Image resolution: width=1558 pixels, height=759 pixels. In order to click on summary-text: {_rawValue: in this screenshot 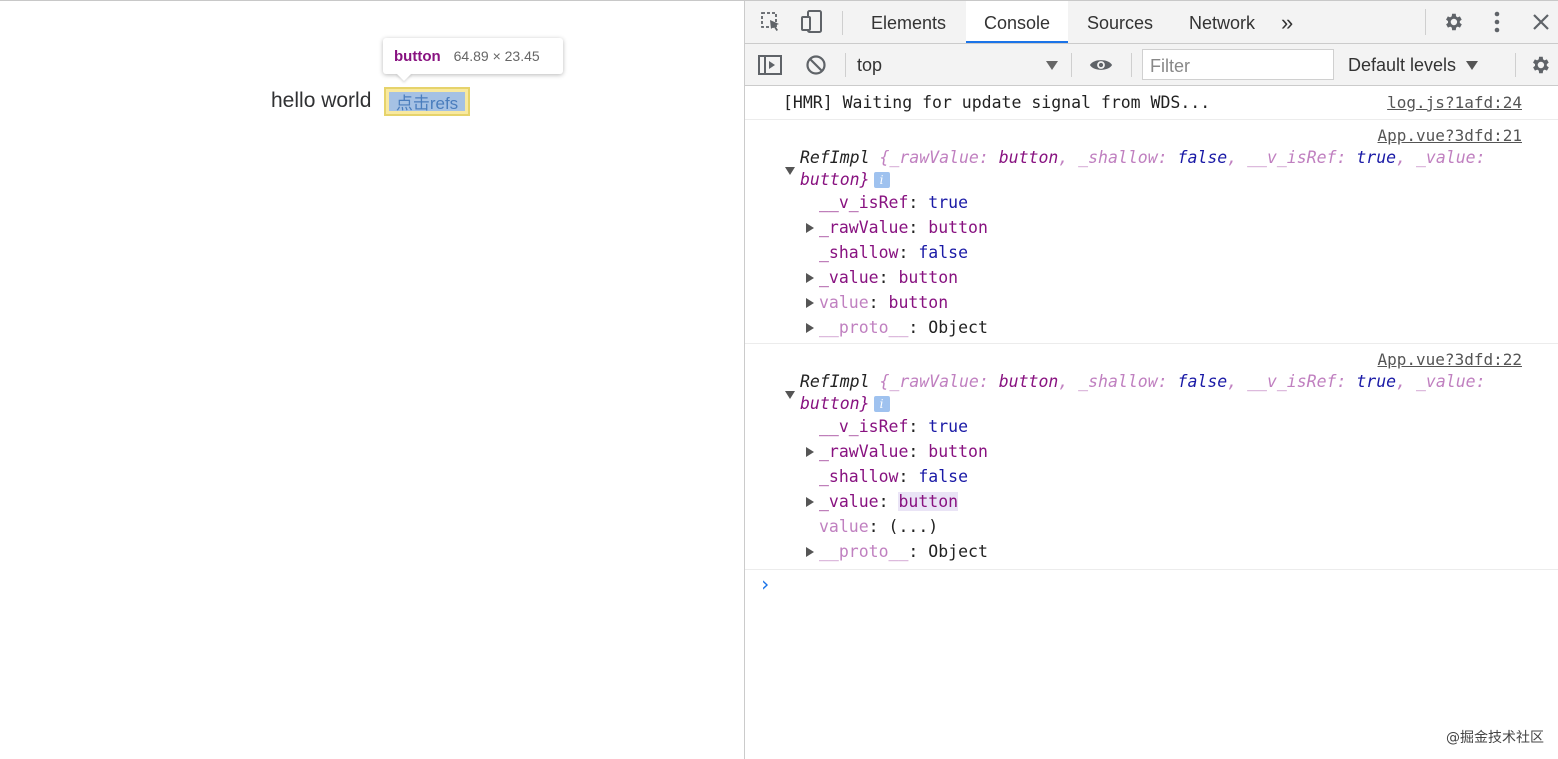, I will do `click(939, 157)`.